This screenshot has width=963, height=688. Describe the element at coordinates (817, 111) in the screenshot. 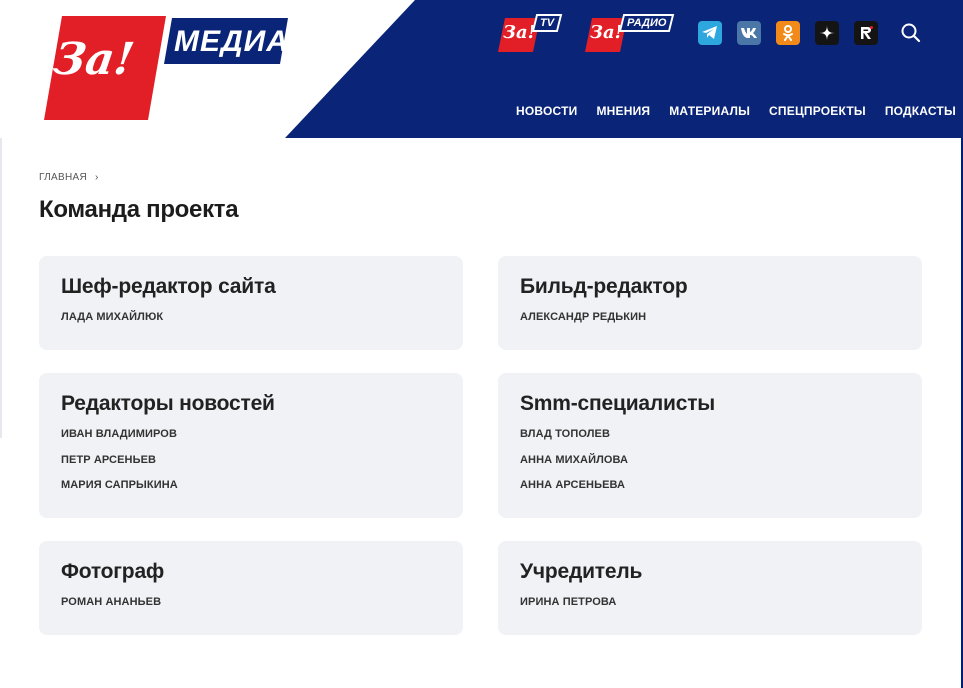

I see `nav-item-special-projects: СПЕЦПРОЕКТЫ` at that location.